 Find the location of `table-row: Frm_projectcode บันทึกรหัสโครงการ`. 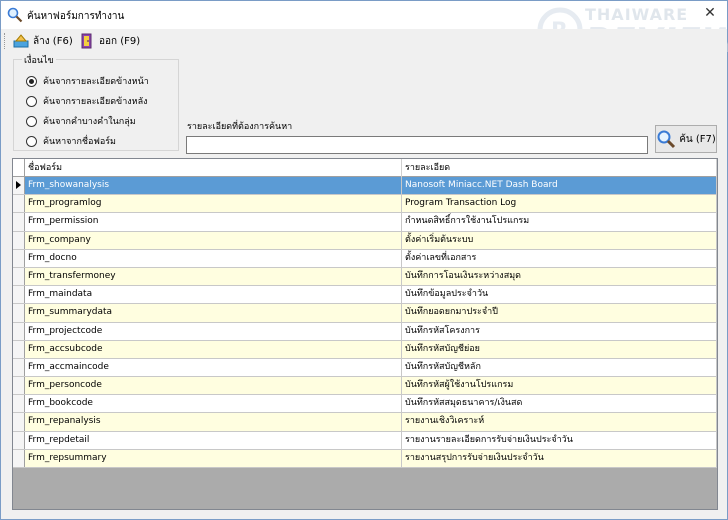

table-row: Frm_projectcode บันทึกรหัสโครงการ is located at coordinates (365, 331).